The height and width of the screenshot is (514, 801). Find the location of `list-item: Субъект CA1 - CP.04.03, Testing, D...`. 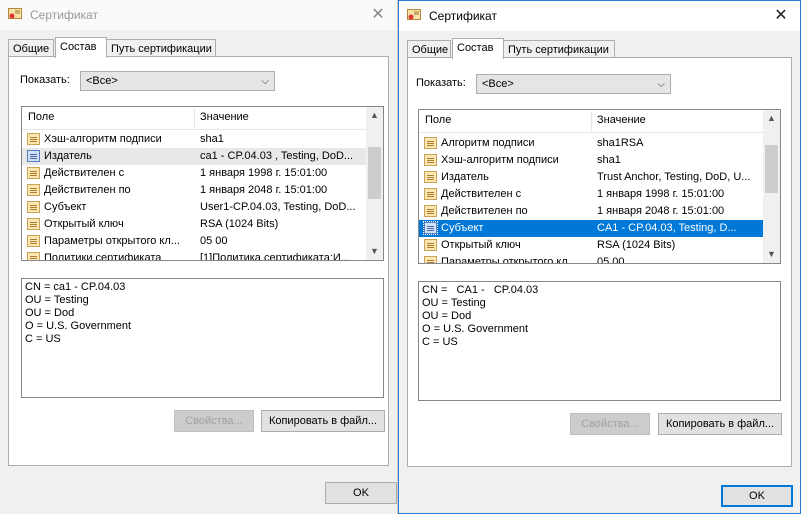

list-item: Субъект CA1 - CP.04.03, Testing, D... is located at coordinates (591, 228).